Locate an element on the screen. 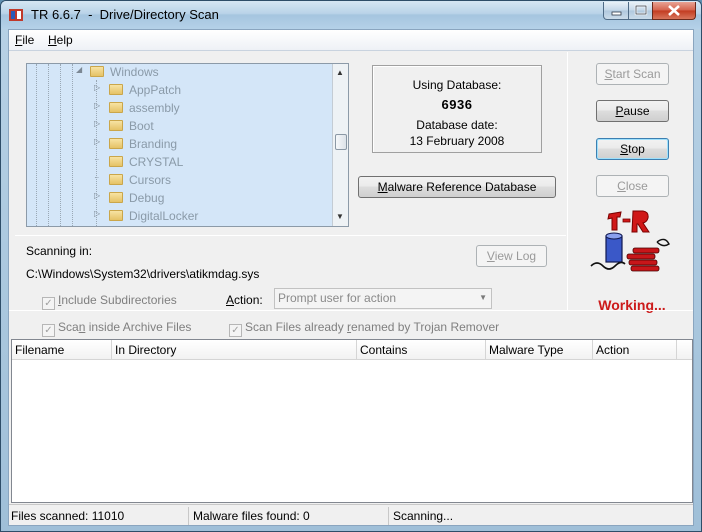  pause-button: Pause is located at coordinates (632, 111).